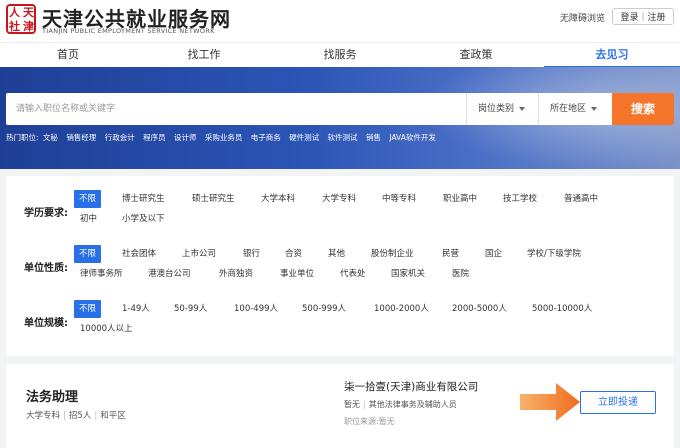  What do you see at coordinates (52, 395) in the screenshot?
I see `job-title: 法务助理` at bounding box center [52, 395].